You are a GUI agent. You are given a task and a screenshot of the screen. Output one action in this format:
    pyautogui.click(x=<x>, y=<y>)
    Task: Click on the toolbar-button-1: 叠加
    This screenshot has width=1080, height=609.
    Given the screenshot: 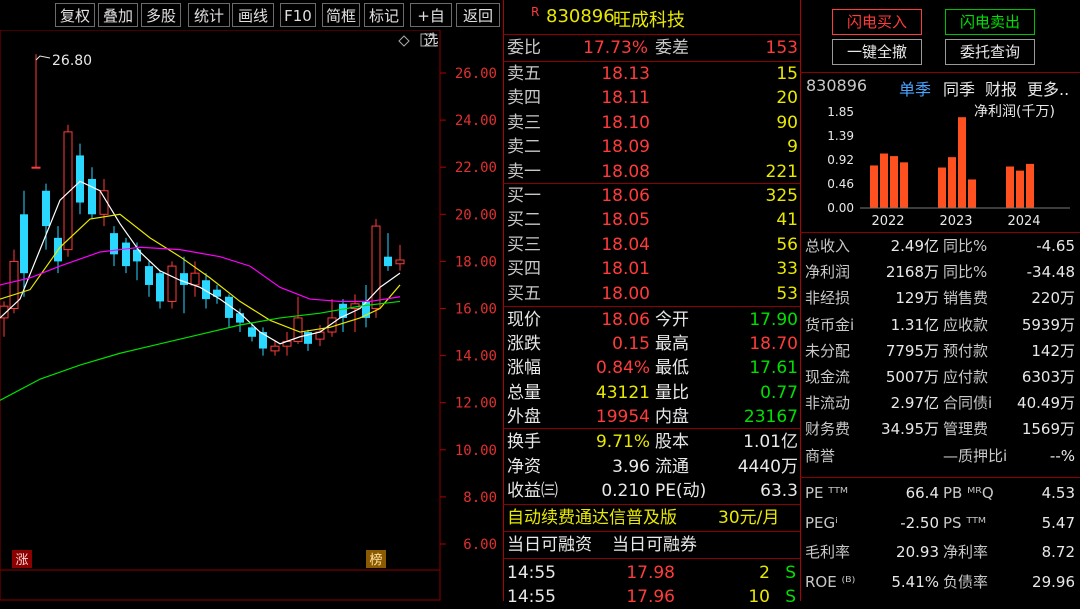 What is the action you would take?
    pyautogui.click(x=118, y=15)
    